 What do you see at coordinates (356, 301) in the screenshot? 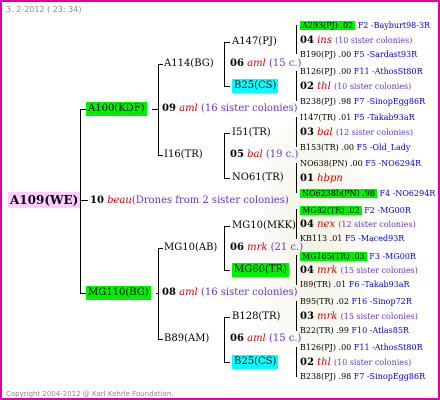
I see `g4-top: B95(TR) .02 F16 -Sinop72R` at bounding box center [356, 301].